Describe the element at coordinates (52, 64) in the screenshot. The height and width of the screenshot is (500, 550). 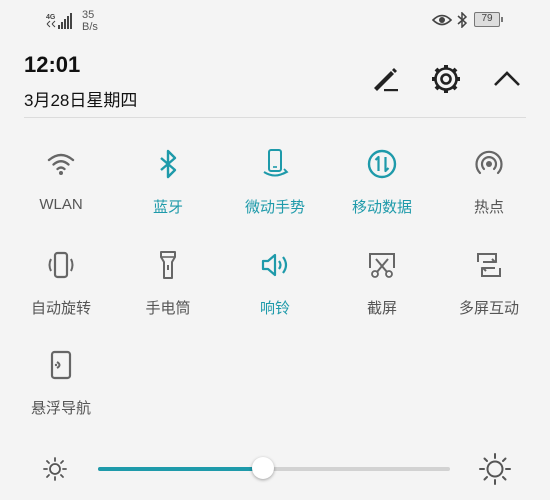
I see `clock-time: 12:01` at that location.